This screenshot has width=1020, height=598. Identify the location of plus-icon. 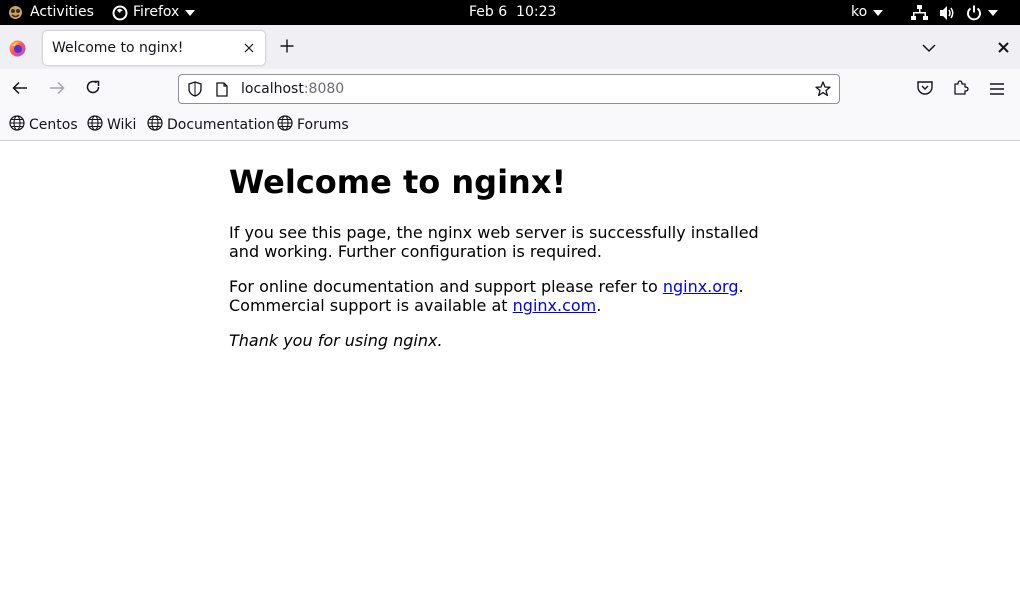
(287, 47).